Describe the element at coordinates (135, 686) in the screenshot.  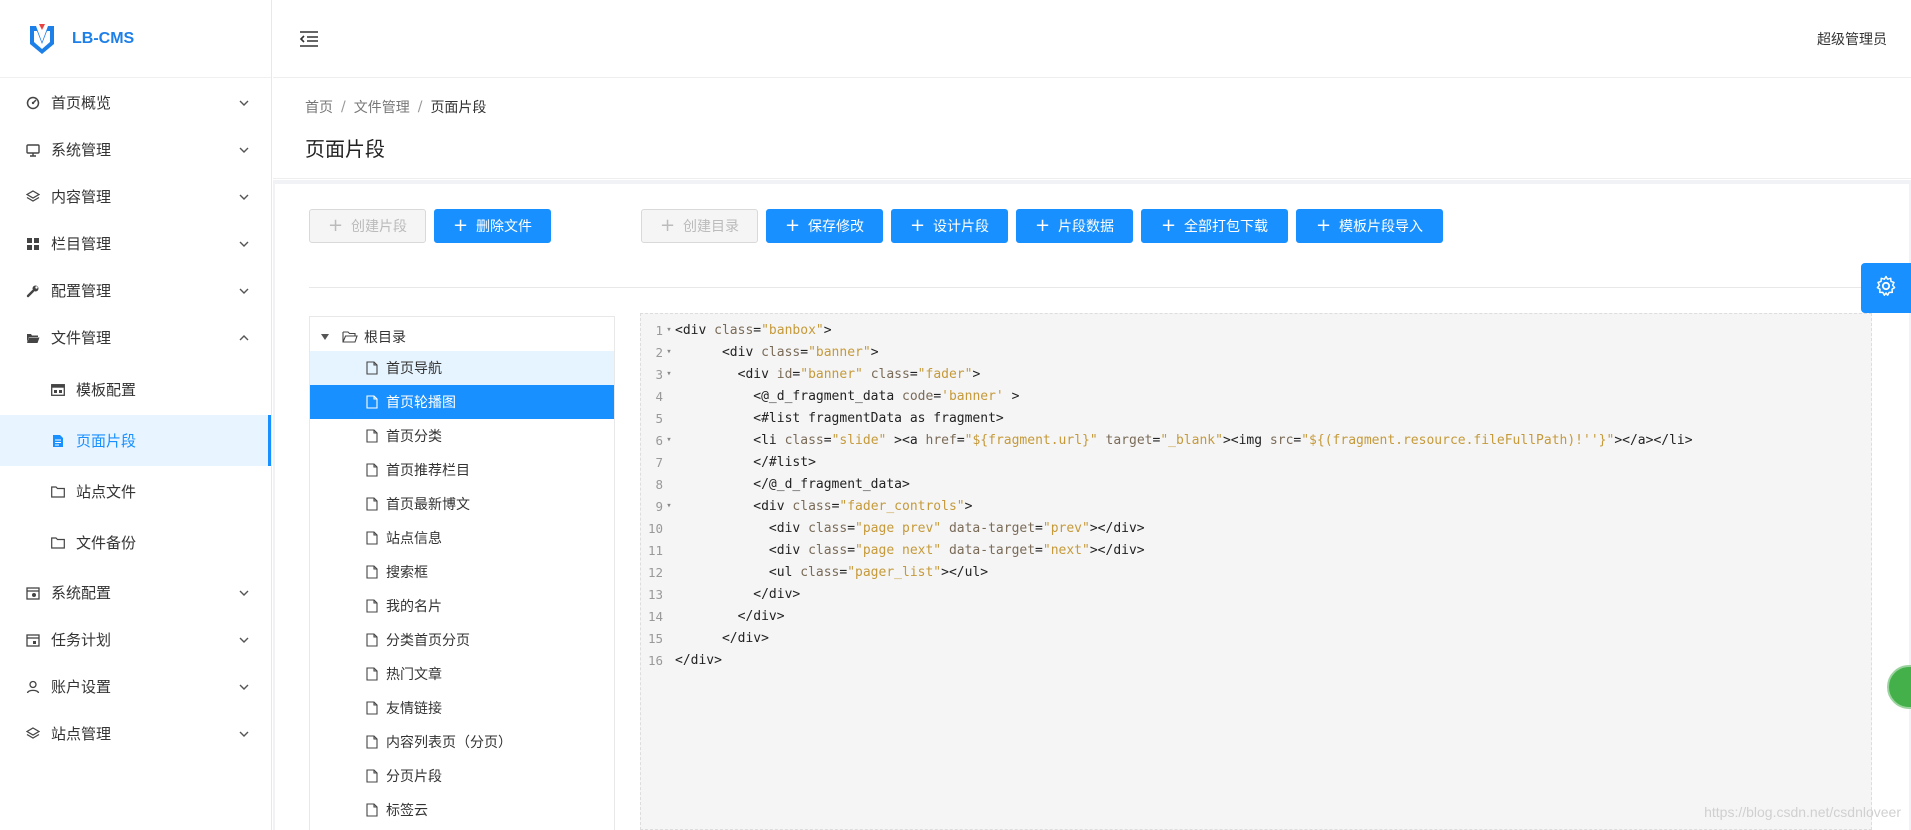
I see `sidebar-item-account: 账户设置` at that location.